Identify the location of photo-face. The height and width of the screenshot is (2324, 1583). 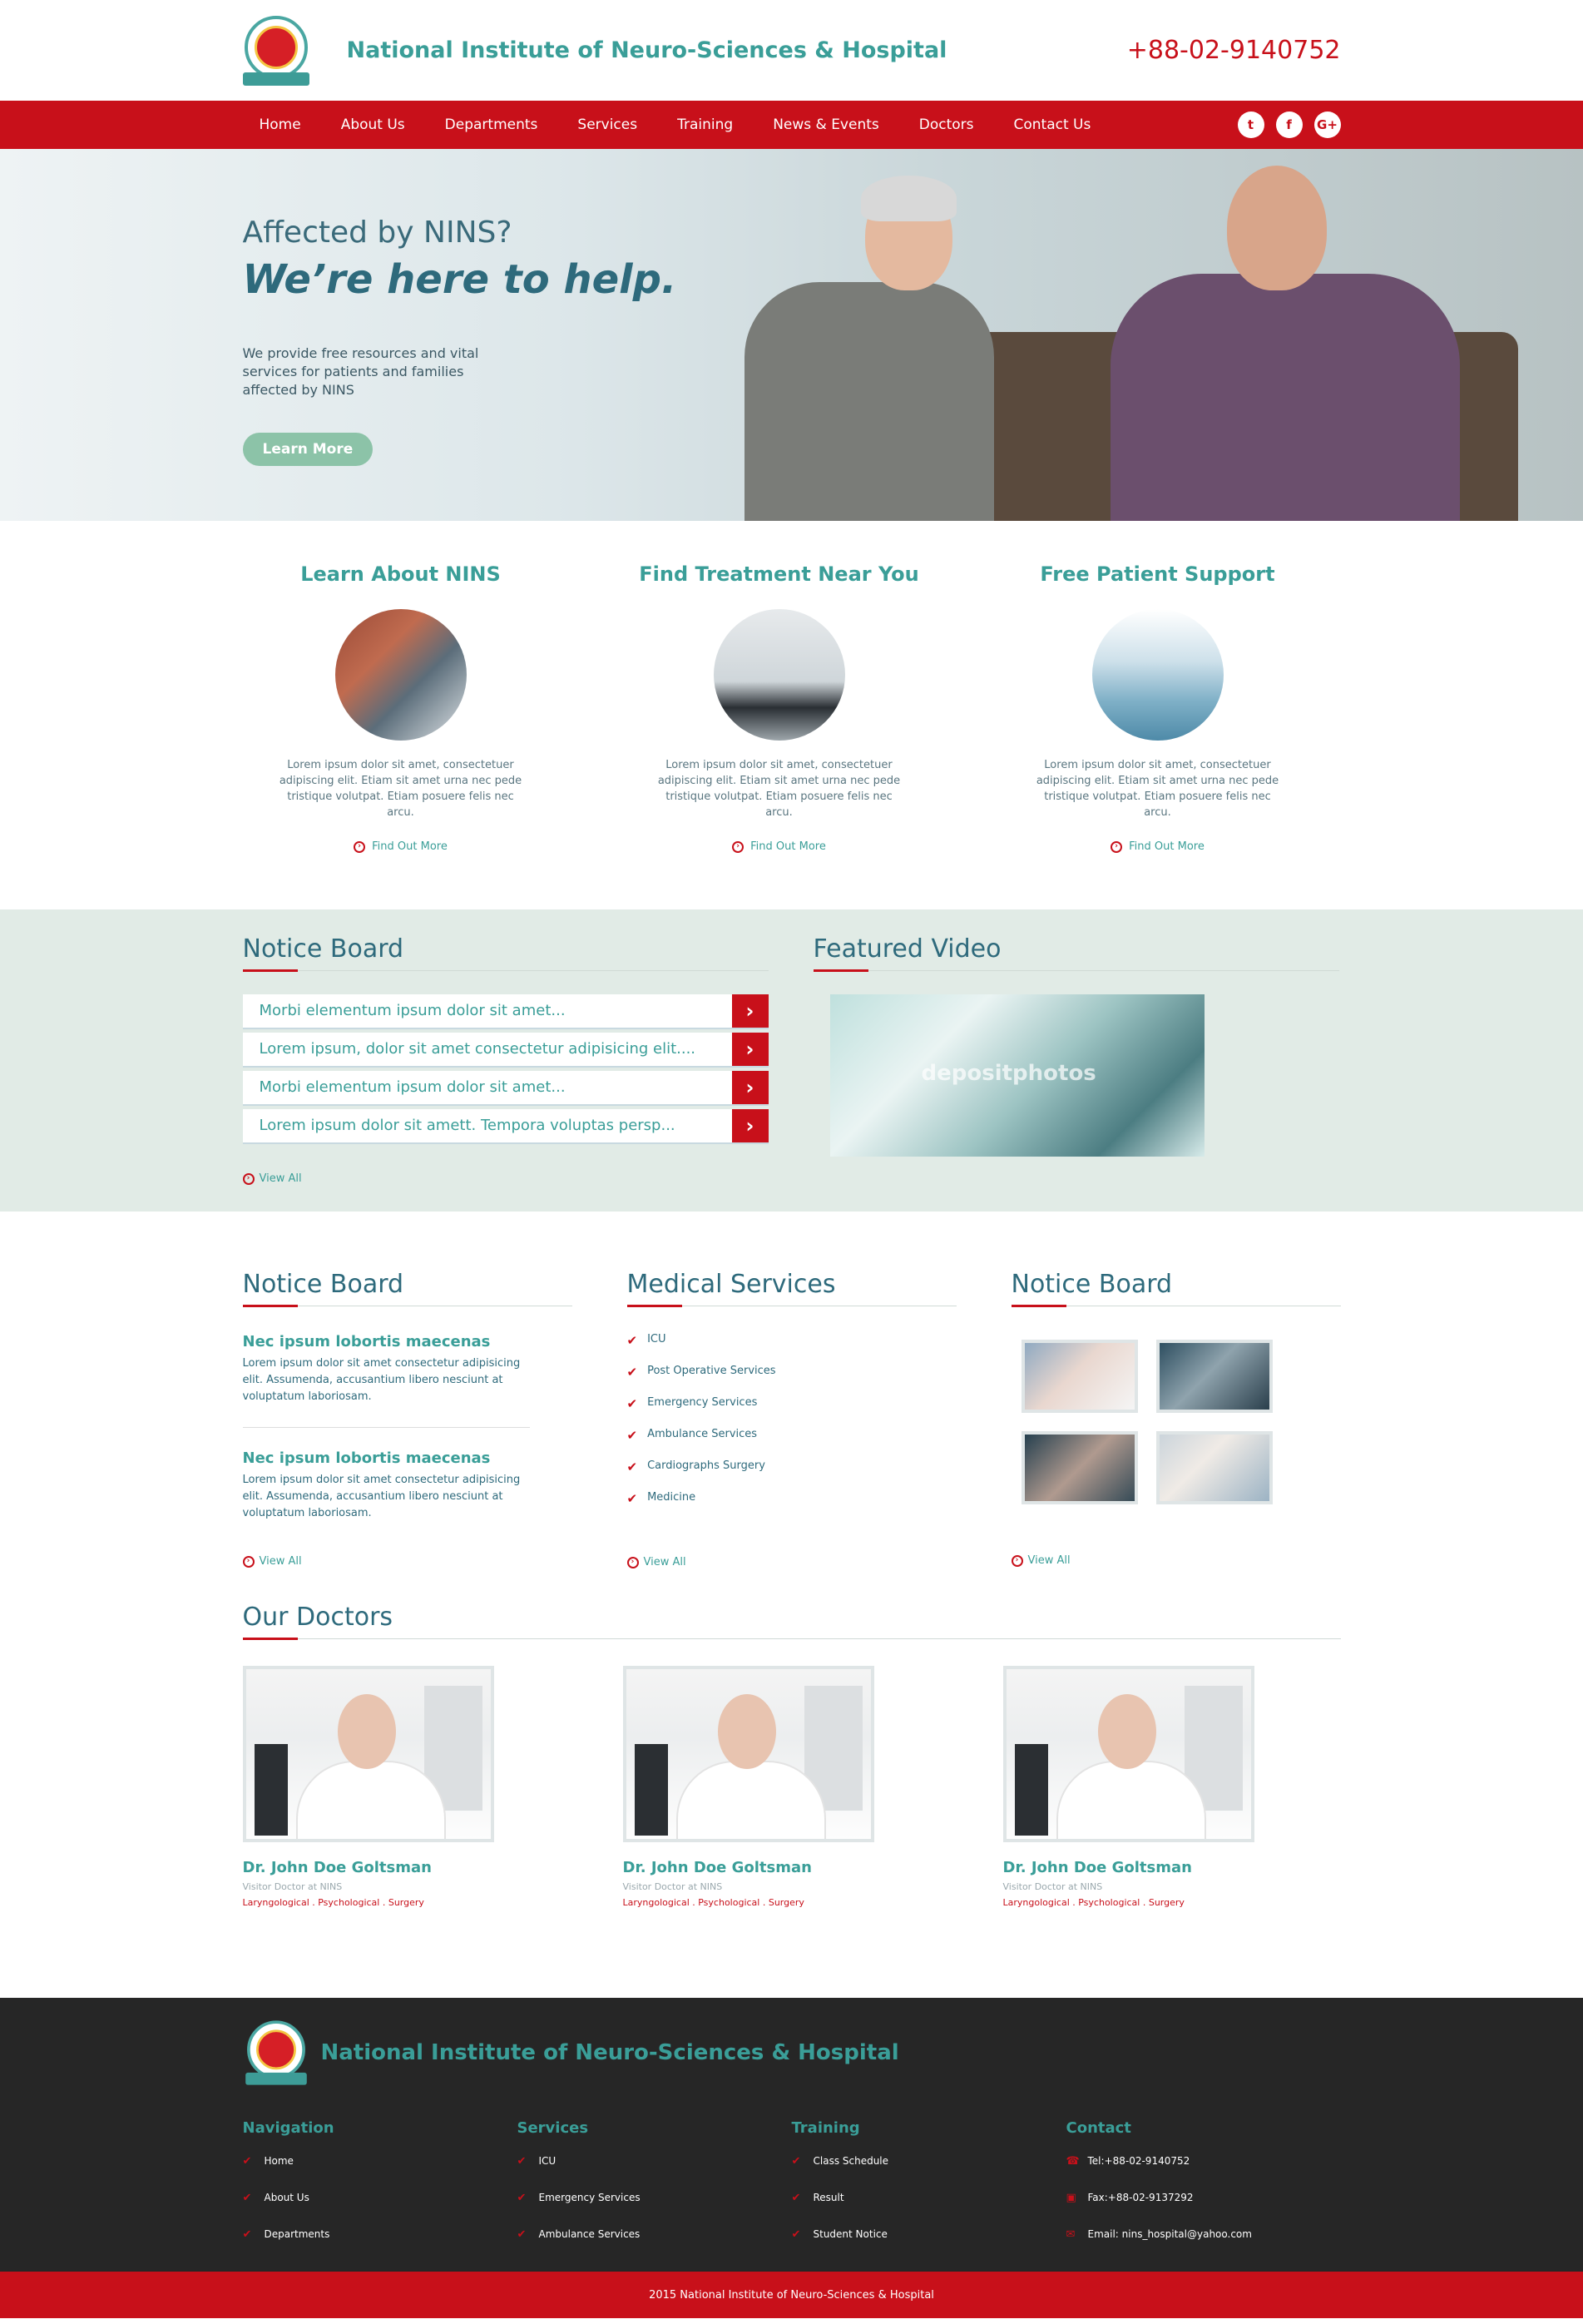
(1126, 1731).